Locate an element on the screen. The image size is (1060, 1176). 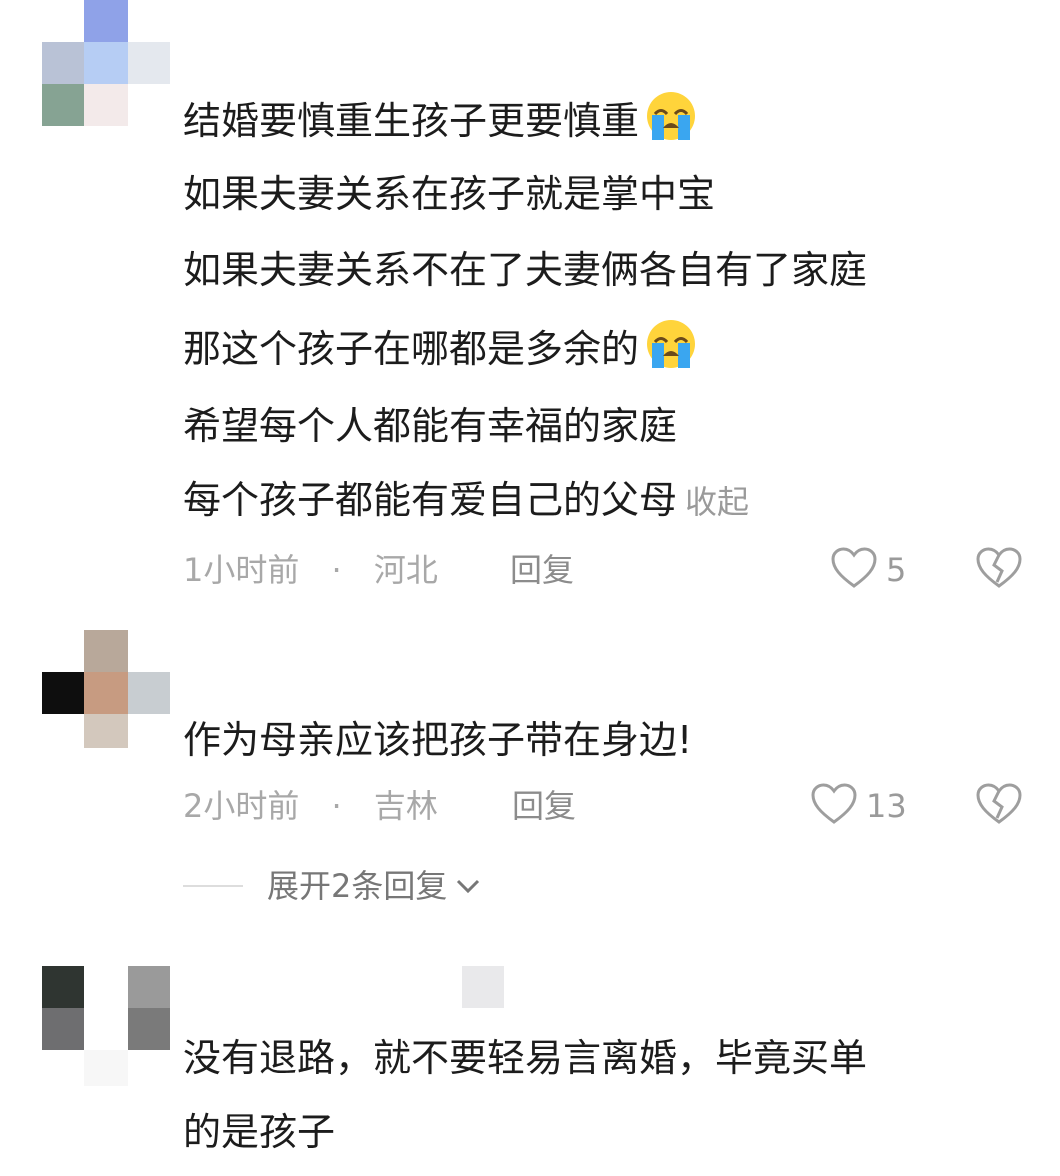
comment-text: 那这个孩子在哪都是多余的 is located at coordinates (411, 349).